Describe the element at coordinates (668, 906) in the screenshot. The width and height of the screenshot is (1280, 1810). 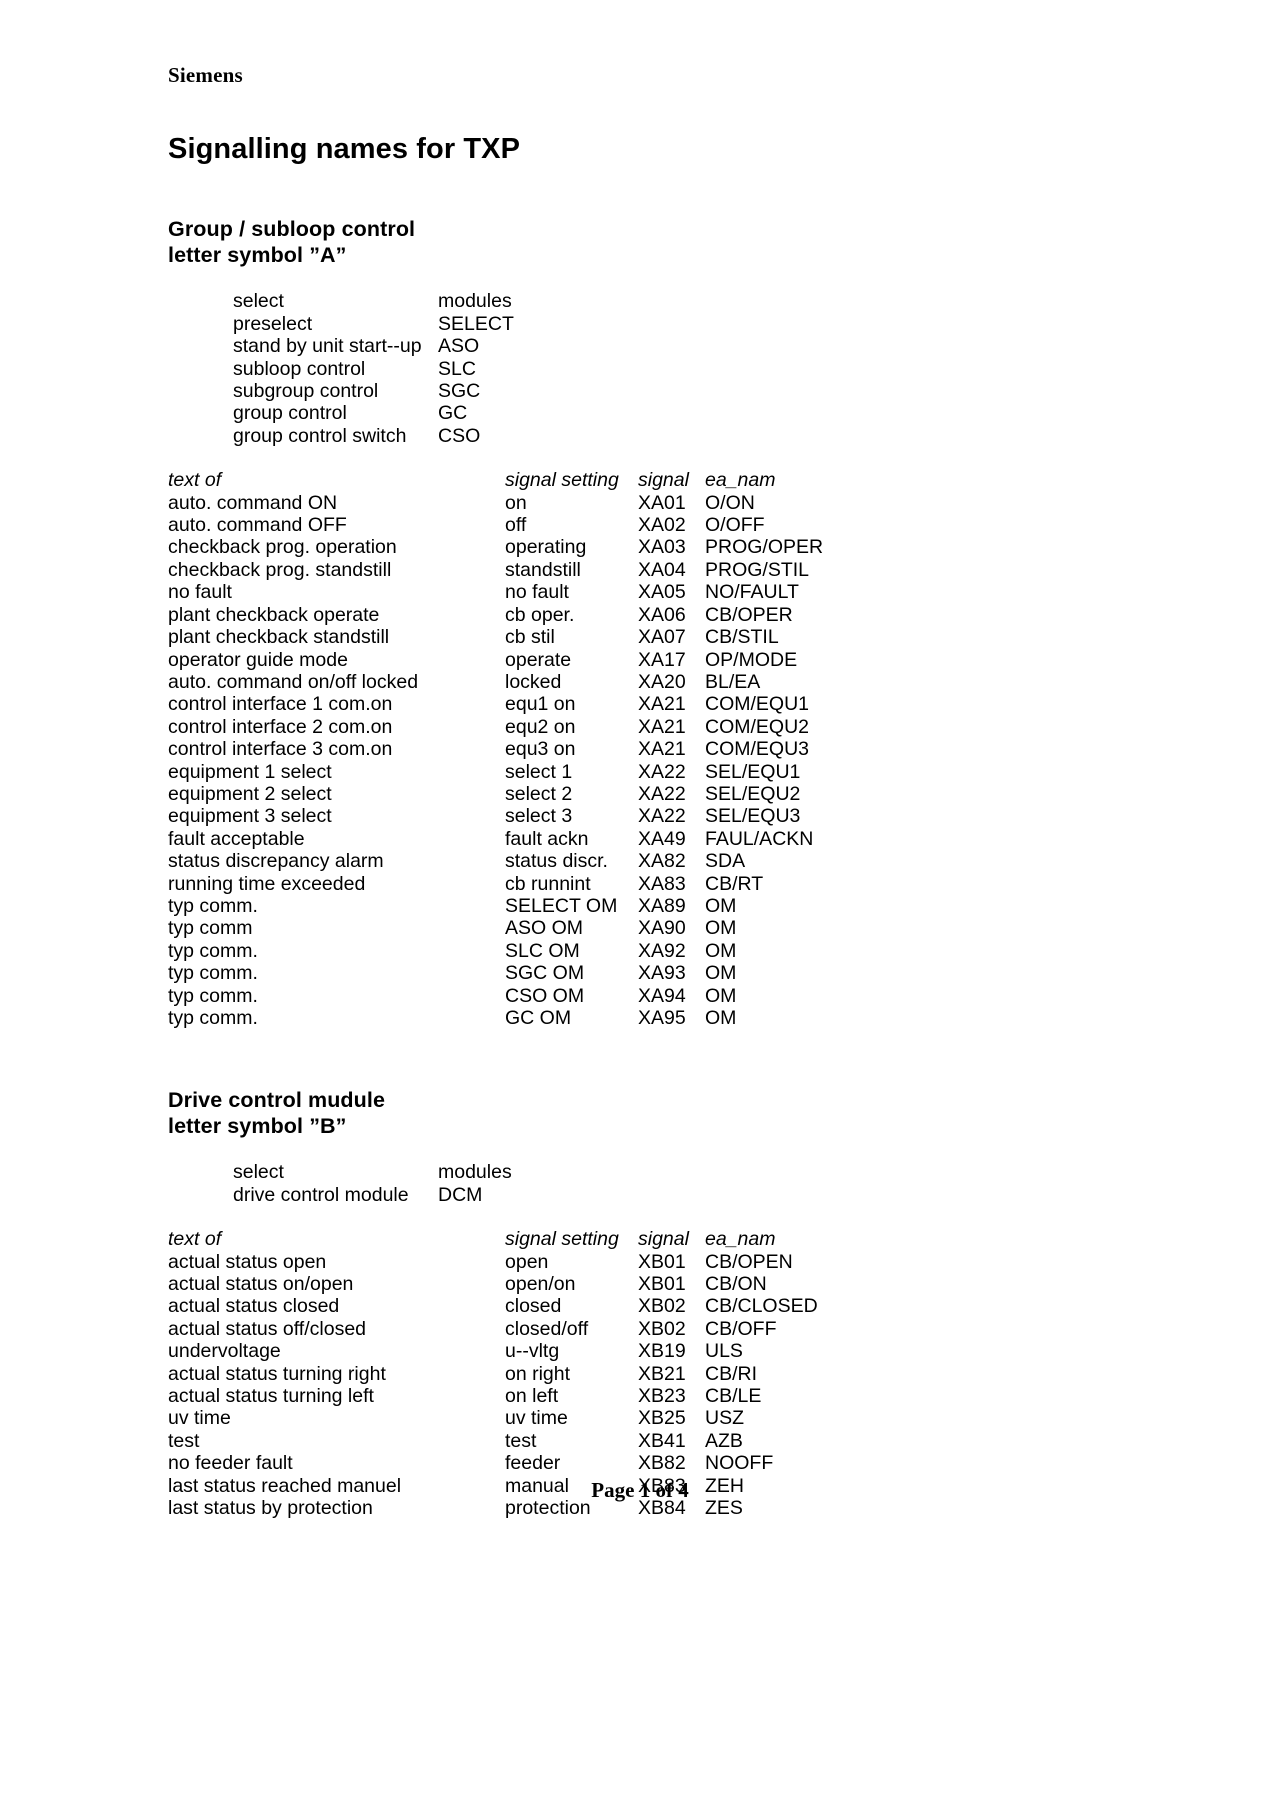
I see `table-row: typ comm. SELECT OM XA89 OM` at that location.